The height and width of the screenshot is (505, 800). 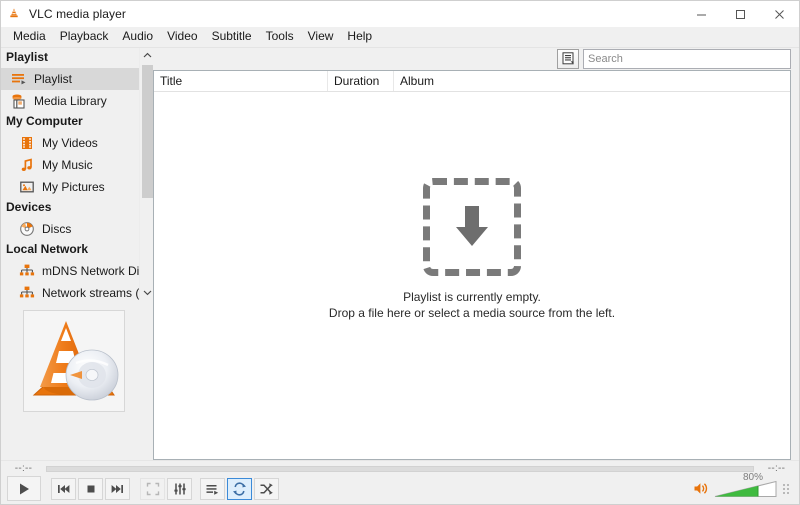 I want to click on seek-row: --:-- --:--, so click(x=400, y=468).